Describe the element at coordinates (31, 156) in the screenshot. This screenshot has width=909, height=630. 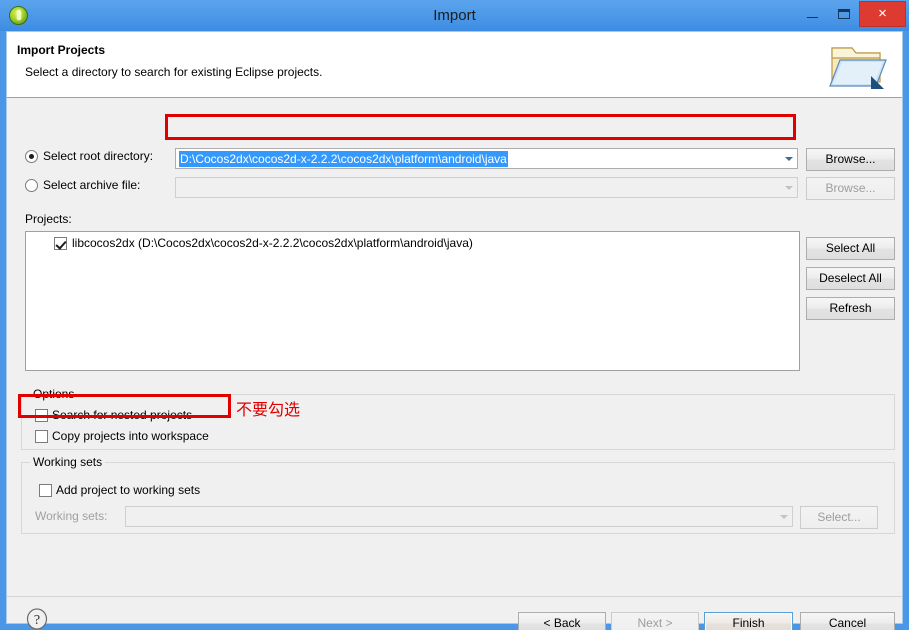
I see `radio-select-root-directory` at that location.